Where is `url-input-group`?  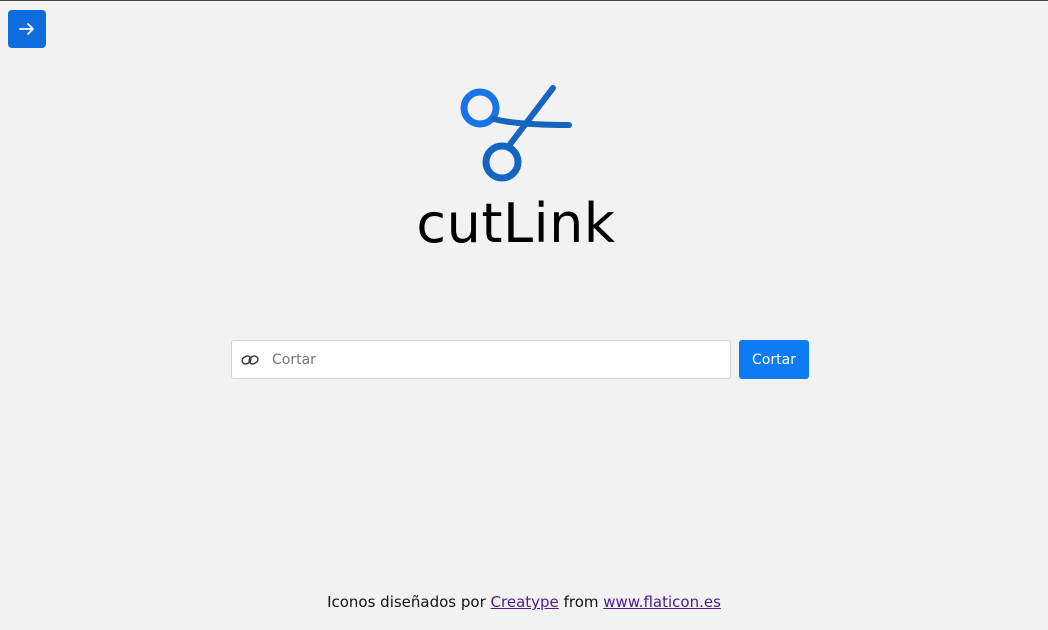
url-input-group is located at coordinates (481, 359).